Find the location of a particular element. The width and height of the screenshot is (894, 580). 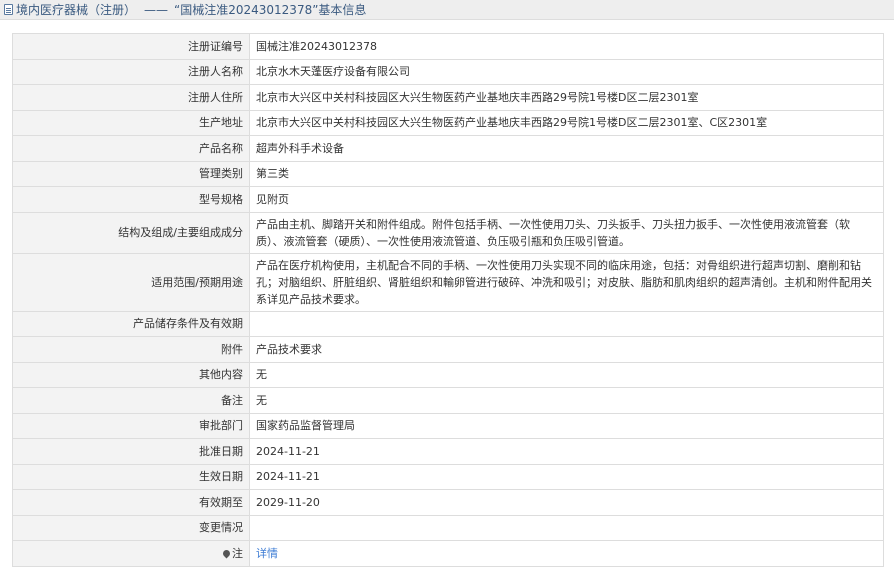

table-row-attachment: 附件 产品技术要求 is located at coordinates (448, 349).